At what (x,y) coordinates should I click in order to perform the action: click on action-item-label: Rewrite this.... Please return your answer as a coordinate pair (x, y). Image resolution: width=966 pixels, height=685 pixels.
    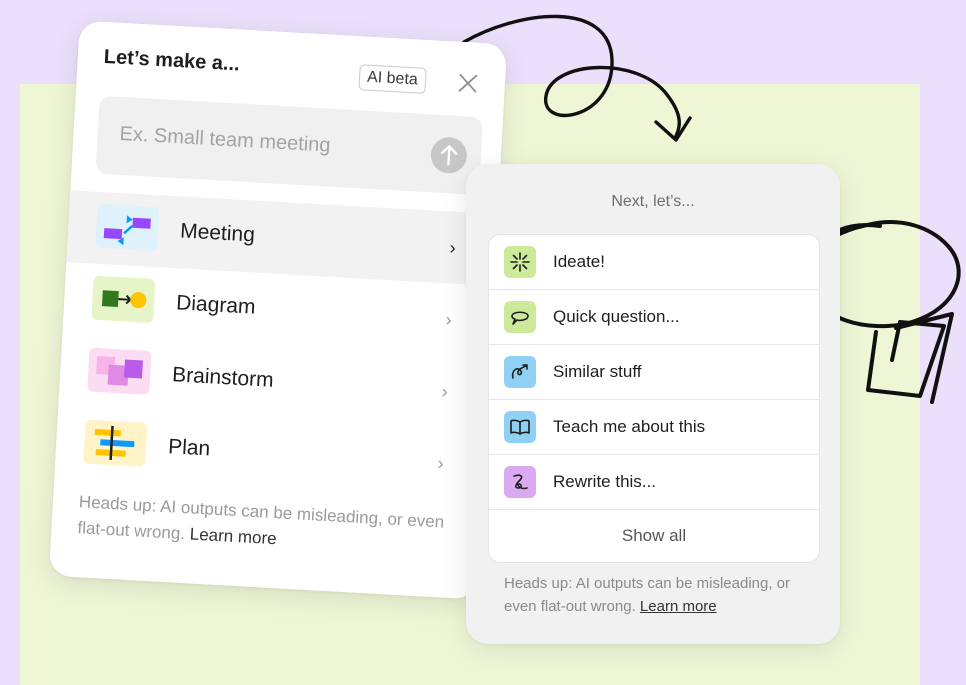
    Looking at the image, I should click on (604, 481).